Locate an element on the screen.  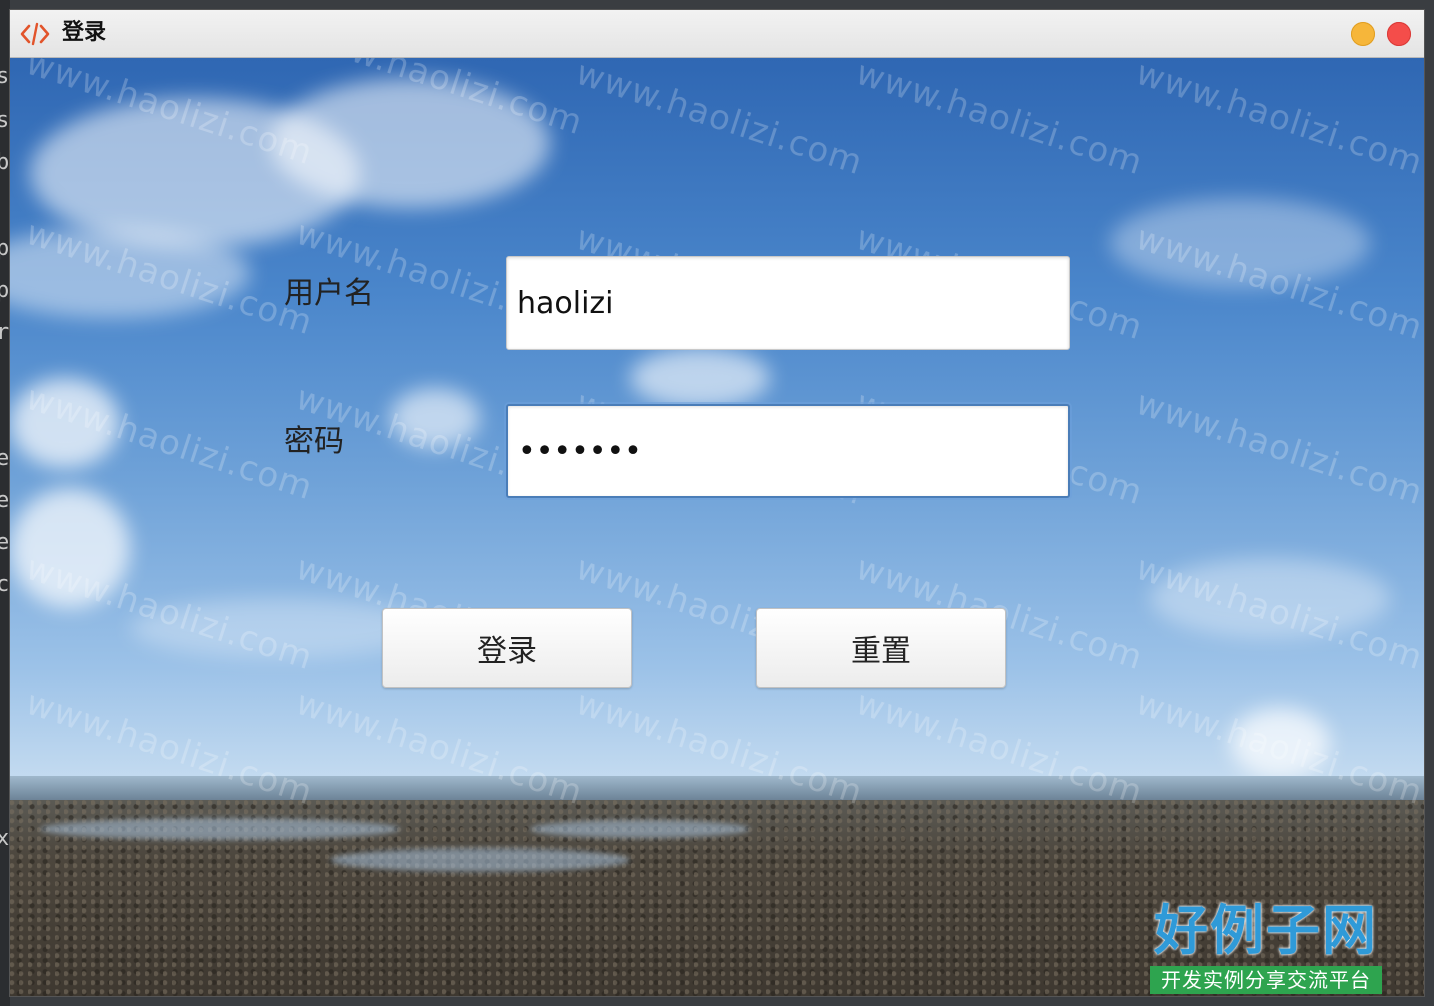
username-label: 用户名 is located at coordinates (329, 293).